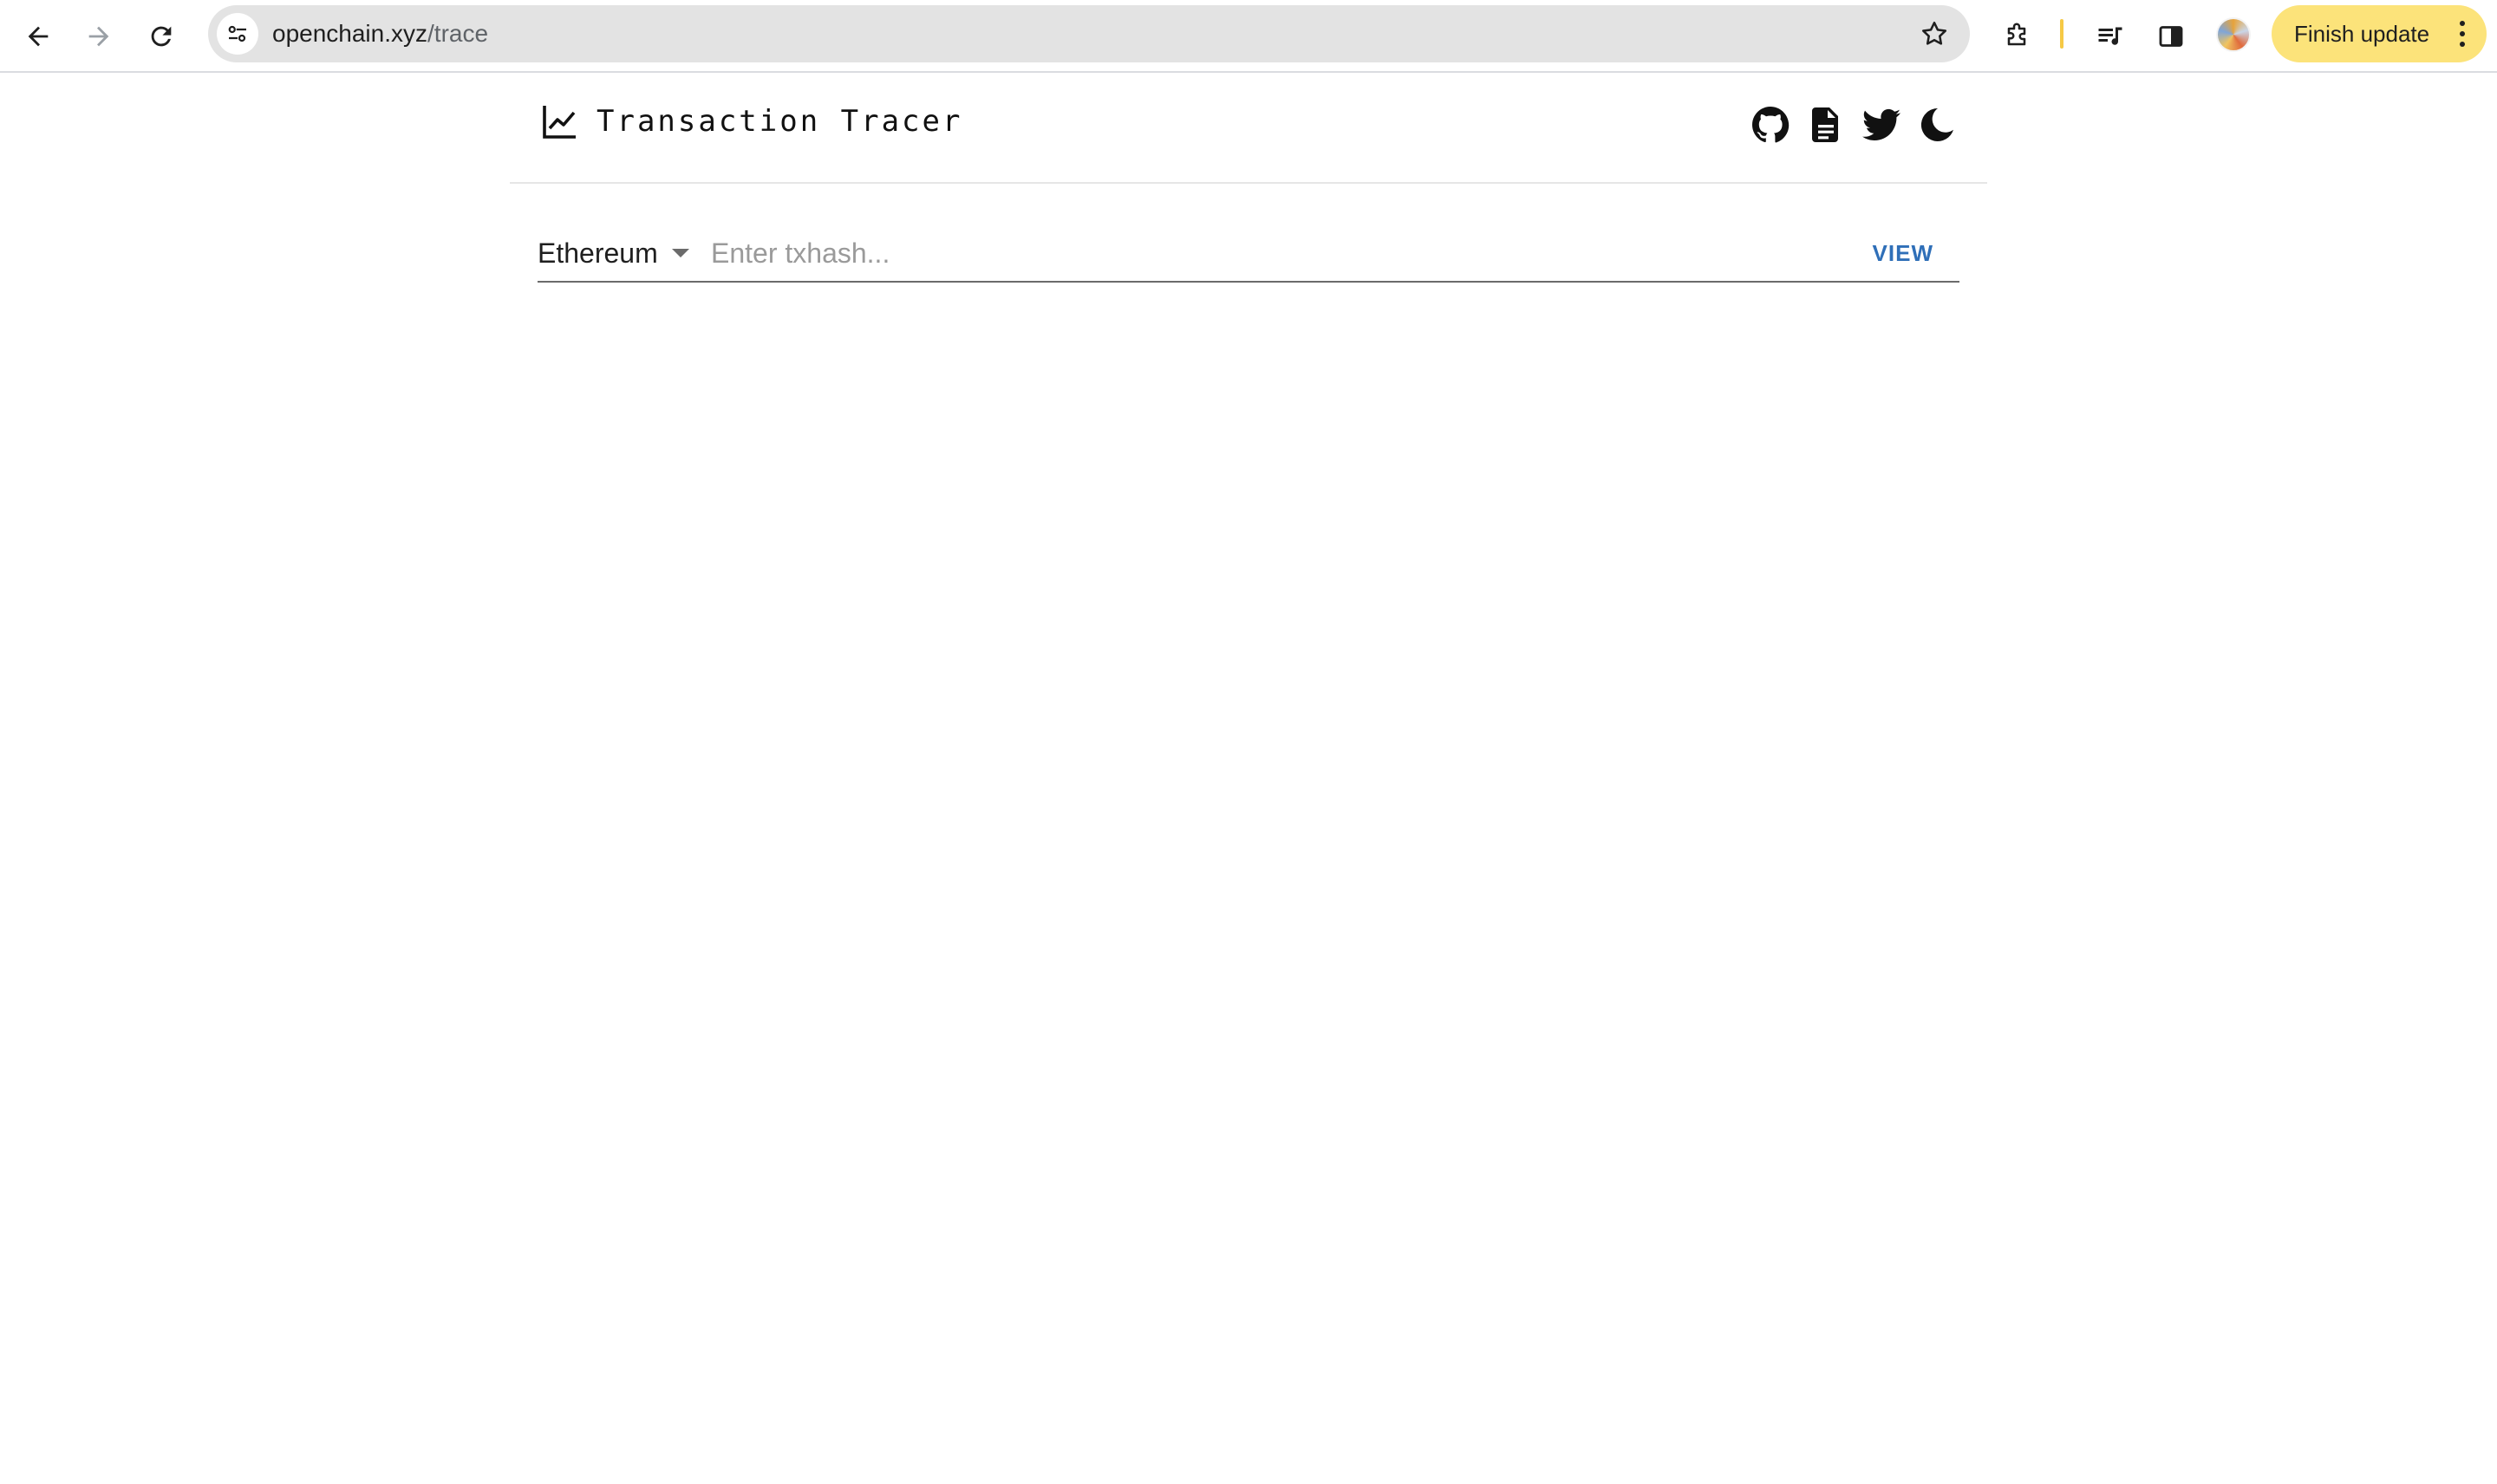 The height and width of the screenshot is (1484, 2497). Describe the element at coordinates (780, 121) in the screenshot. I see `site-title: Transaction Tracer` at that location.